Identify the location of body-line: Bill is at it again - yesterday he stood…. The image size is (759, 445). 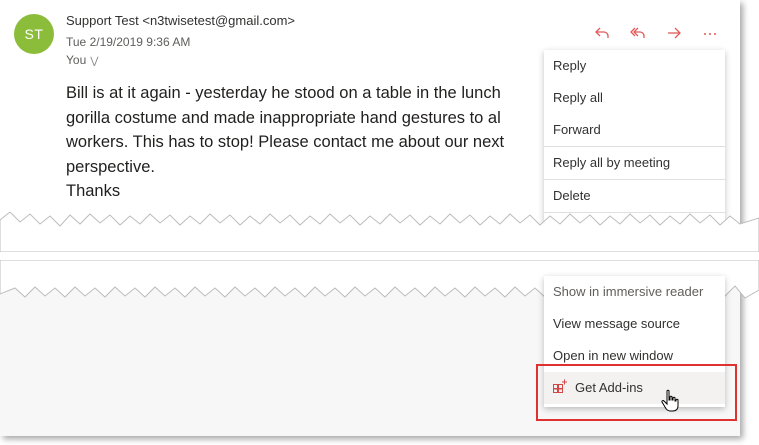
(283, 93).